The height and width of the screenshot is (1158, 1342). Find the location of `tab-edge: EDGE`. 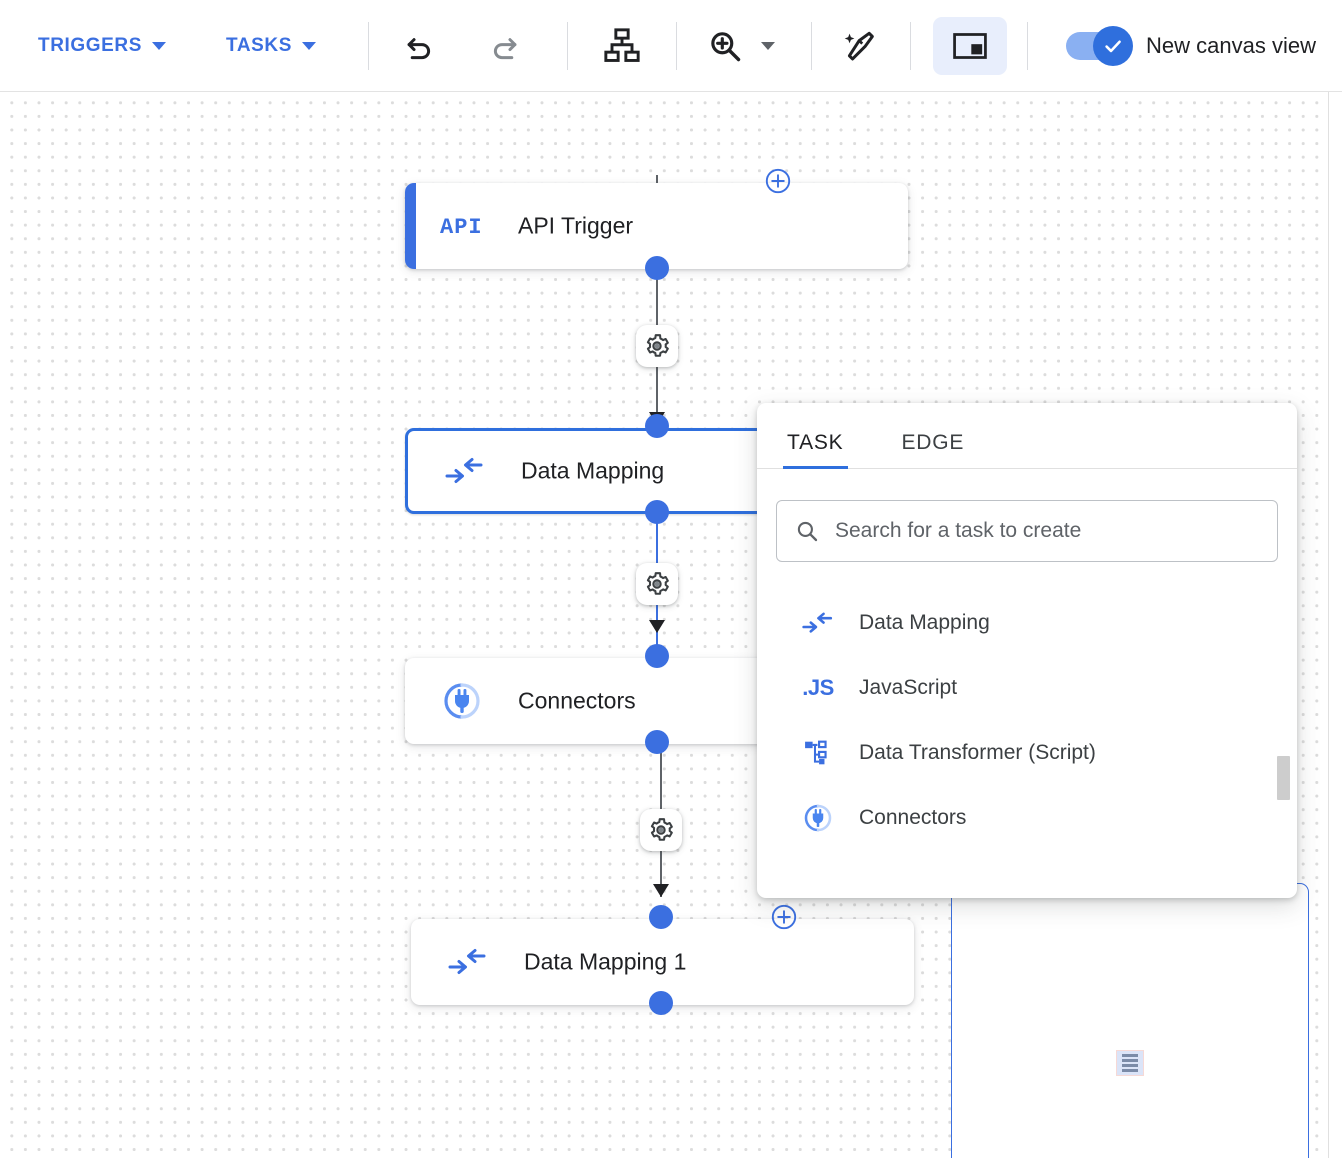

tab-edge: EDGE is located at coordinates (933, 449).